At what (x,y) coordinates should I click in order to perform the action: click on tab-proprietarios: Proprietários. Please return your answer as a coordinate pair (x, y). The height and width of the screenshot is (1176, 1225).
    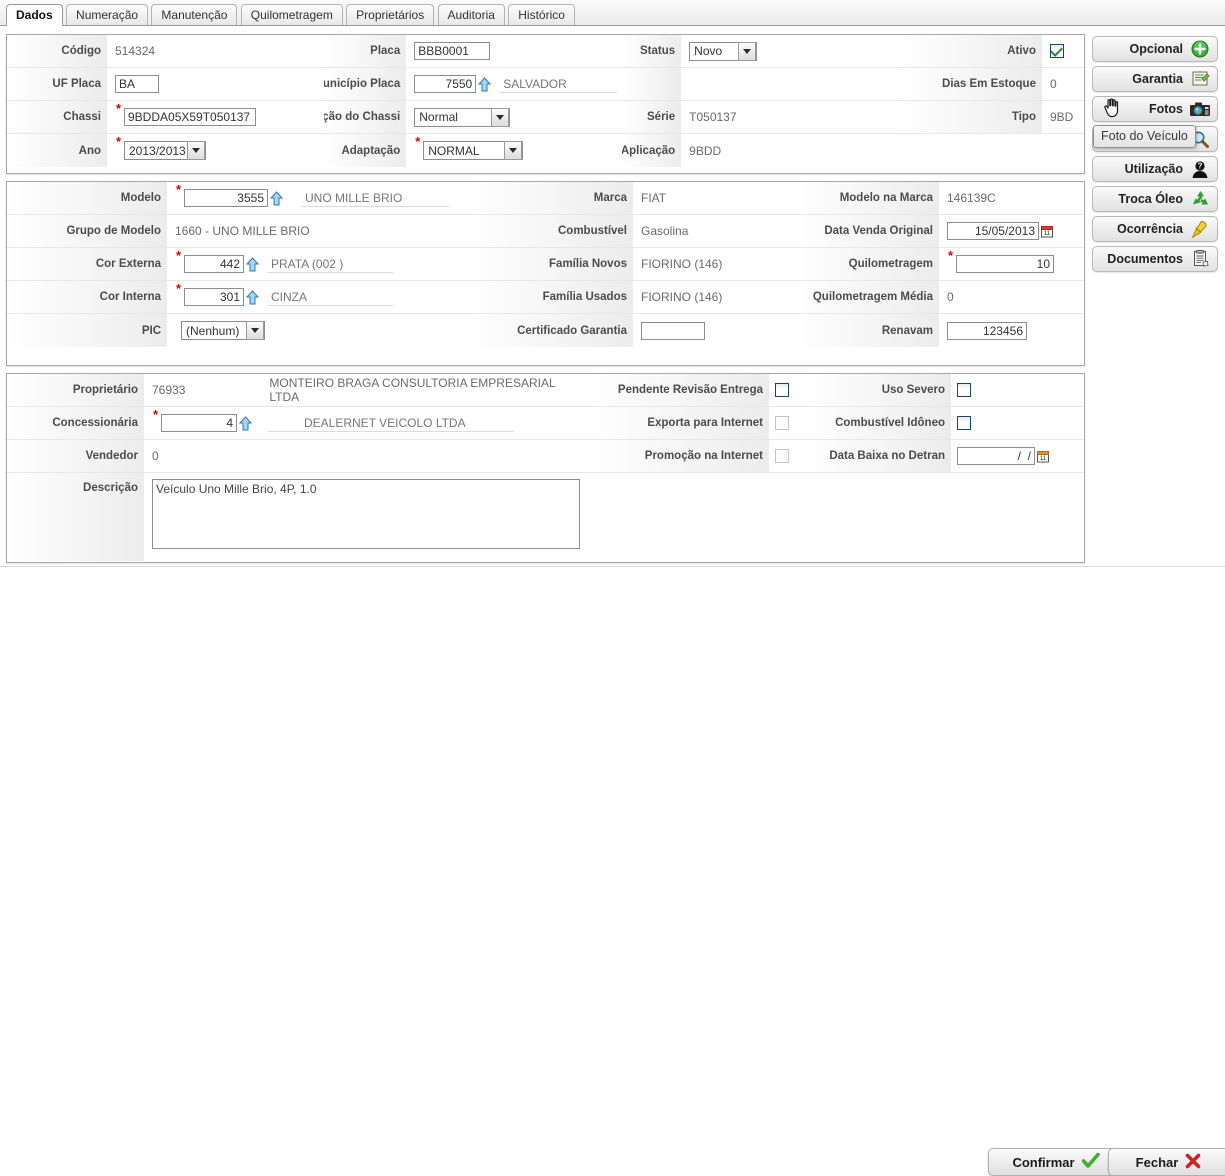
    Looking at the image, I should click on (390, 14).